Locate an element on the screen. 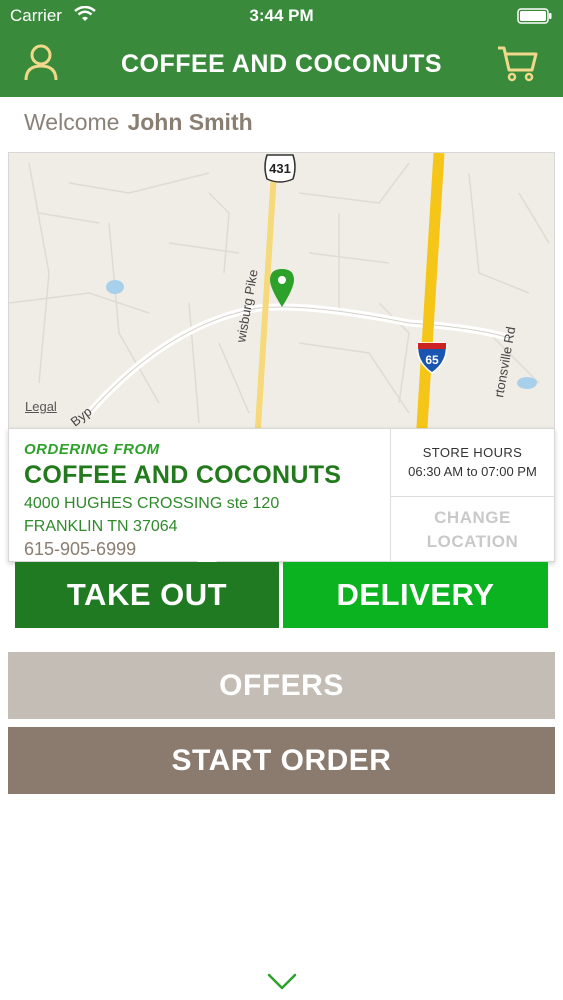 The height and width of the screenshot is (1000, 563). app-header: Carrier 3:44 PM COFFEE AND COCONUTS is located at coordinates (281, 48).